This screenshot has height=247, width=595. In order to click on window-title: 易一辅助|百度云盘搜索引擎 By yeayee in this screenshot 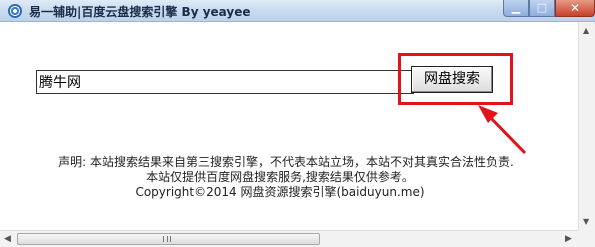, I will do `click(140, 12)`.